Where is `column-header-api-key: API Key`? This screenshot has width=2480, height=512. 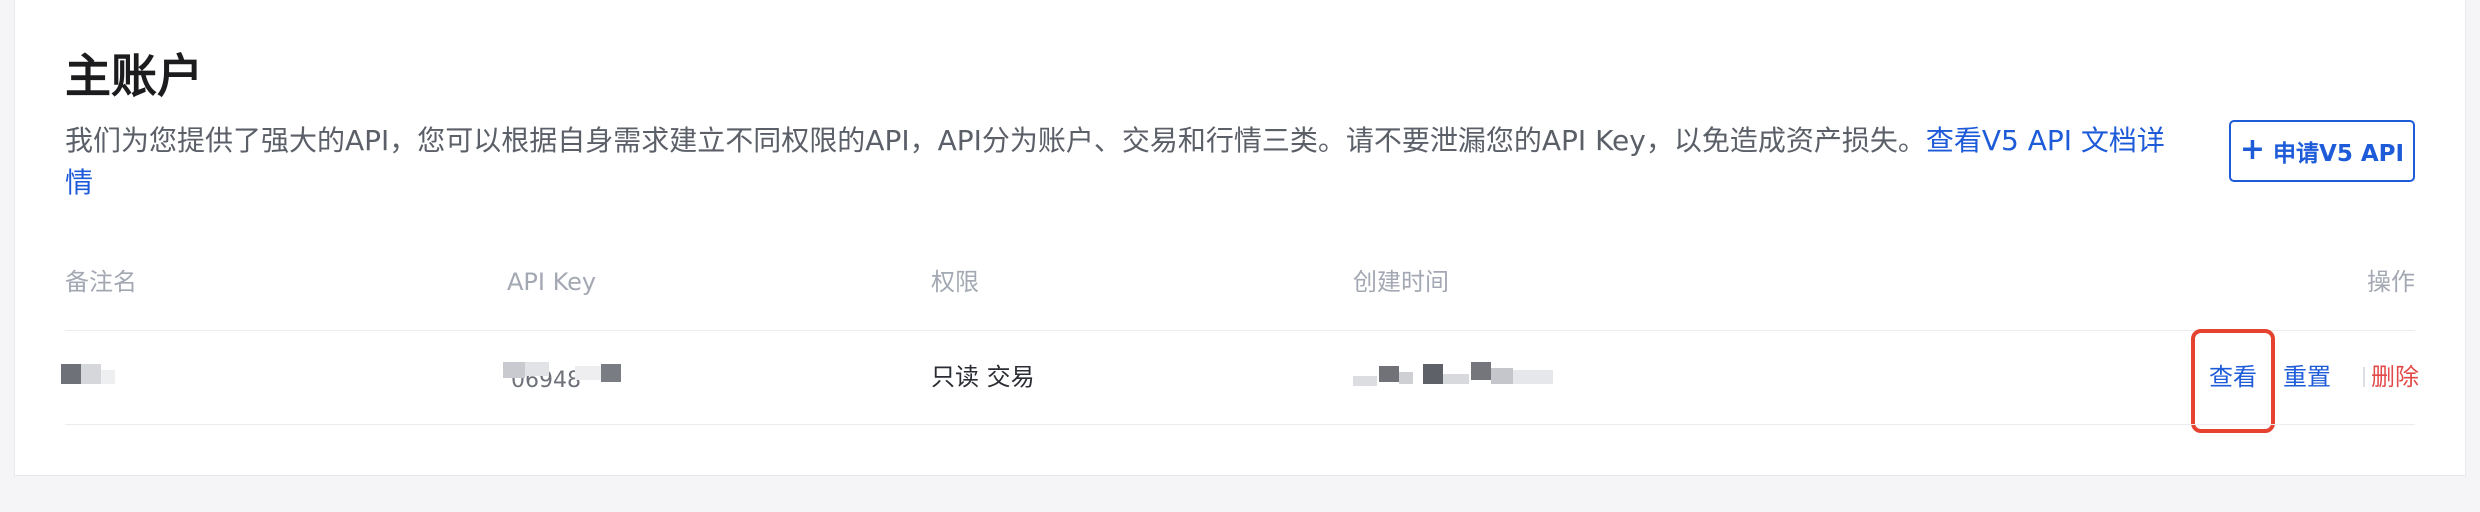
column-header-api-key: API Key is located at coordinates (552, 282).